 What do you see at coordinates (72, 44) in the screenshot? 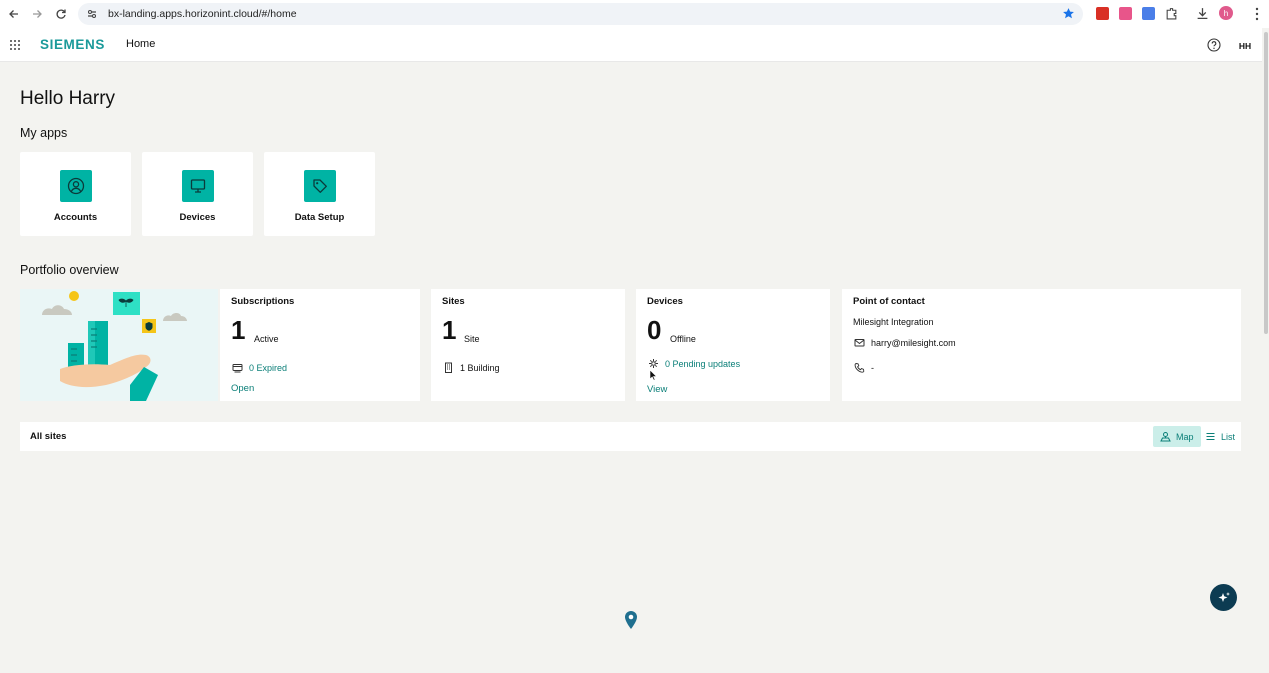
I see `siemens-logo: SIEMENS` at bounding box center [72, 44].